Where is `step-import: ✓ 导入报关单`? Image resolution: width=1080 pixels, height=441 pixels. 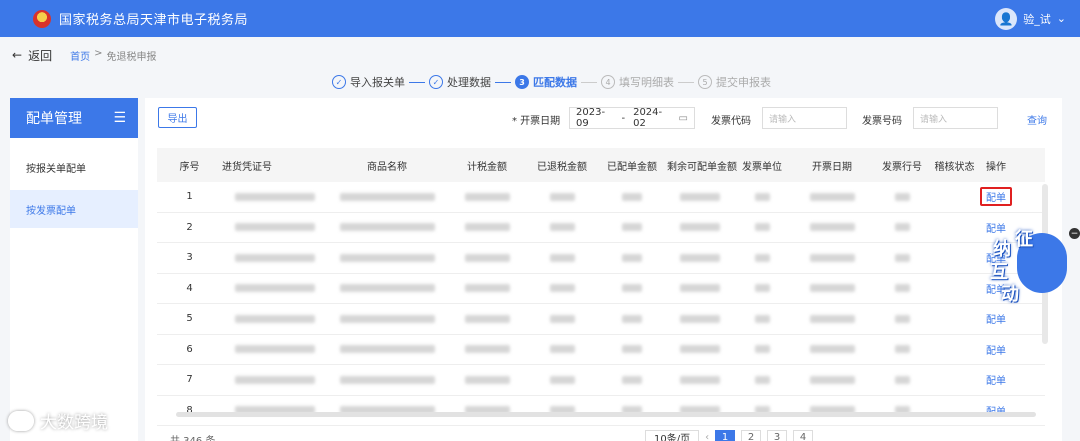
step-import: ✓ 导入报关单 is located at coordinates (368, 82).